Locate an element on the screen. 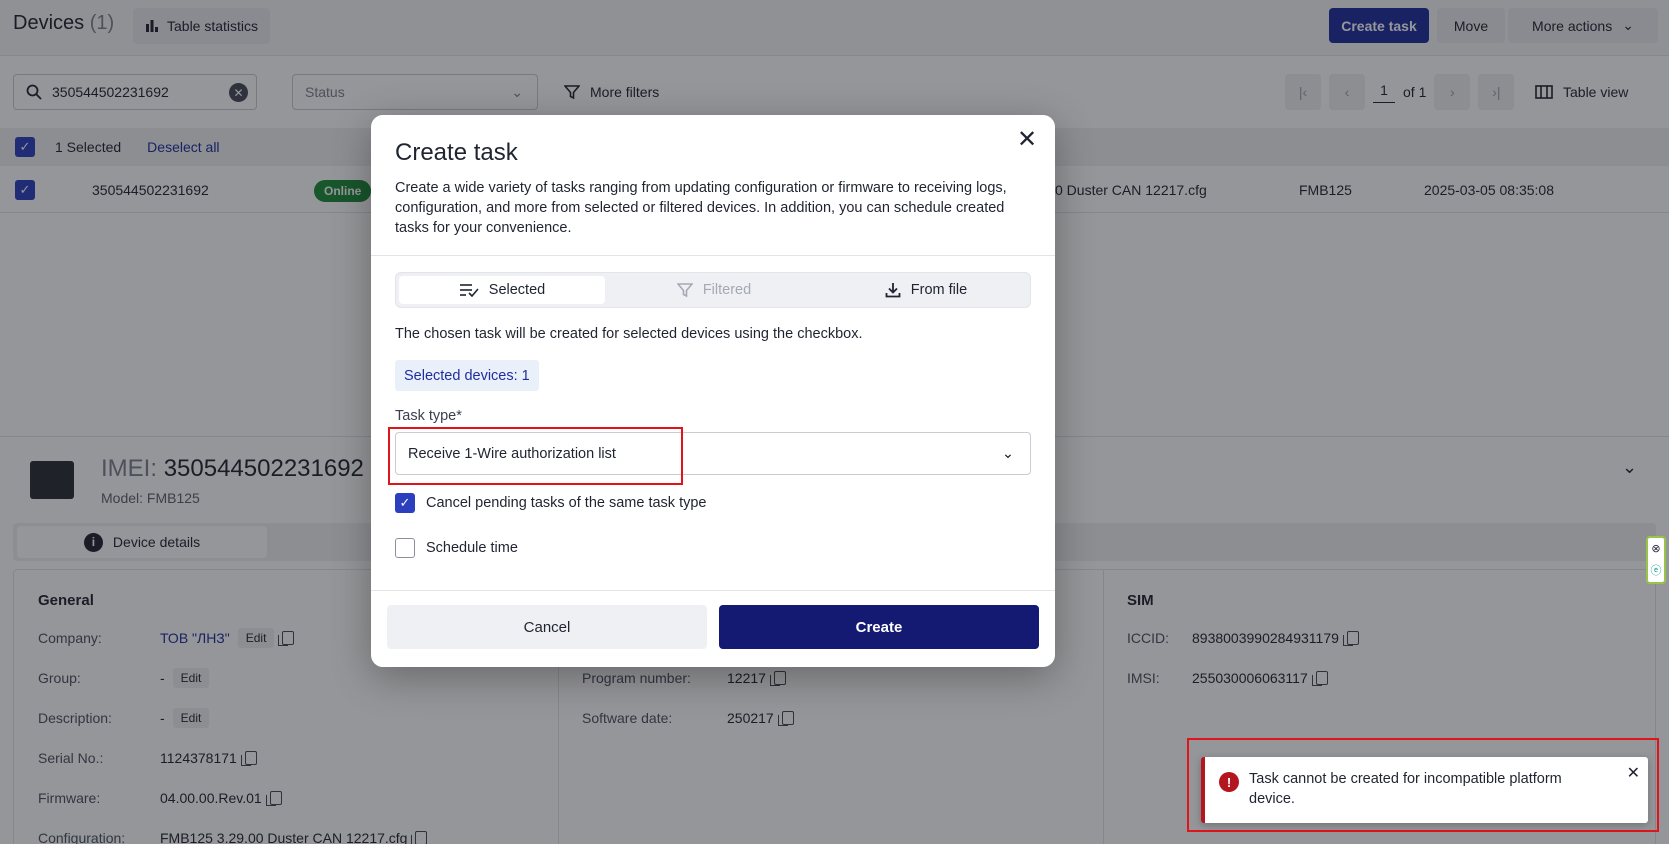  dialog-footer: Cancel Create is located at coordinates (713, 627).